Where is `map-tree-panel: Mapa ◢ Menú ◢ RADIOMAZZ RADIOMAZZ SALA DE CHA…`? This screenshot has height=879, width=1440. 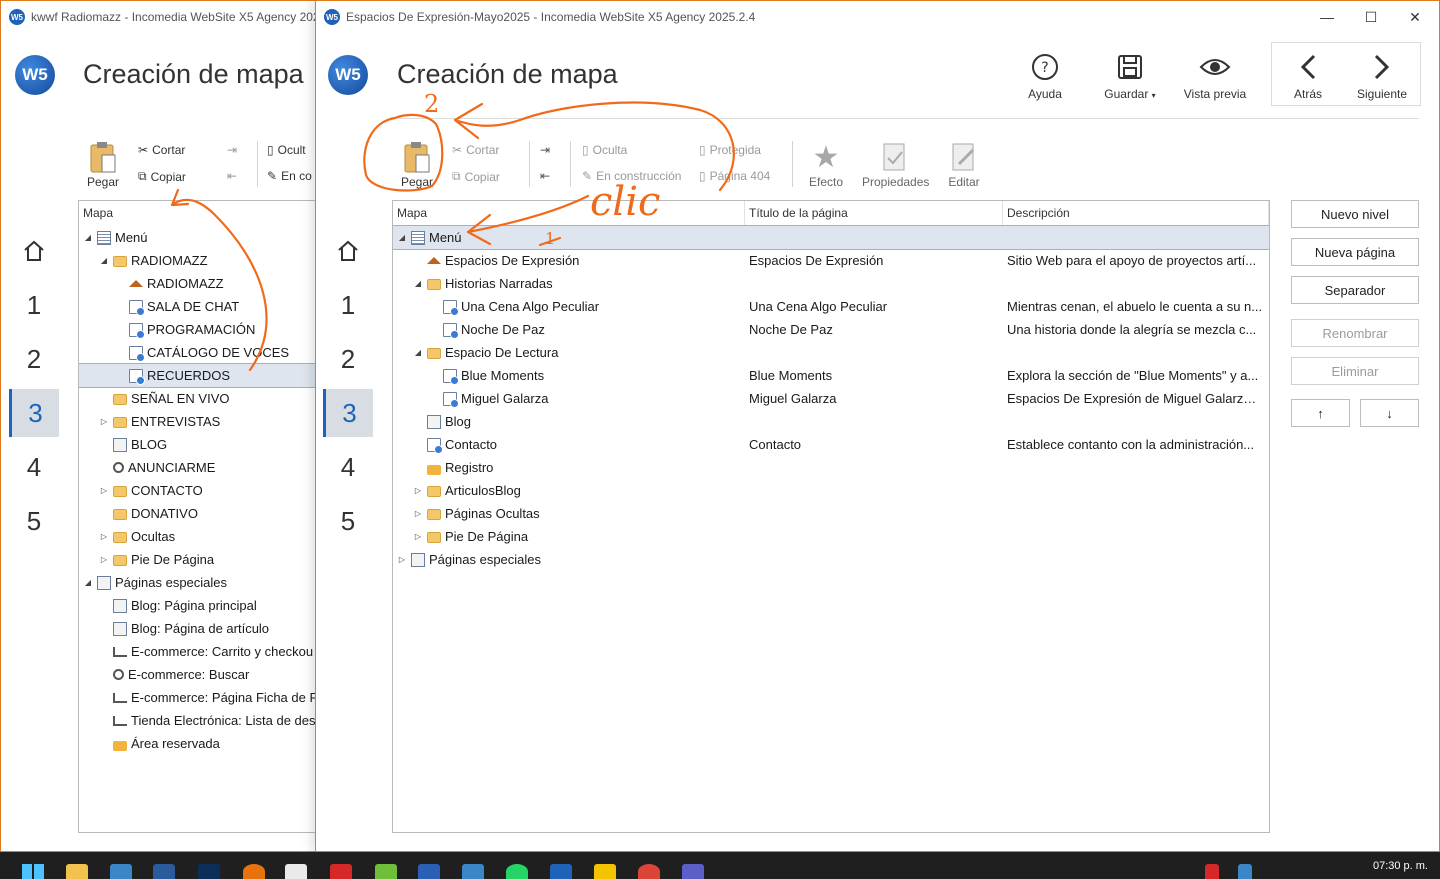 map-tree-panel: Mapa ◢ Menú ◢ RADIOMAZZ RADIOMAZZ SALA DE CHA… is located at coordinates (208, 516).